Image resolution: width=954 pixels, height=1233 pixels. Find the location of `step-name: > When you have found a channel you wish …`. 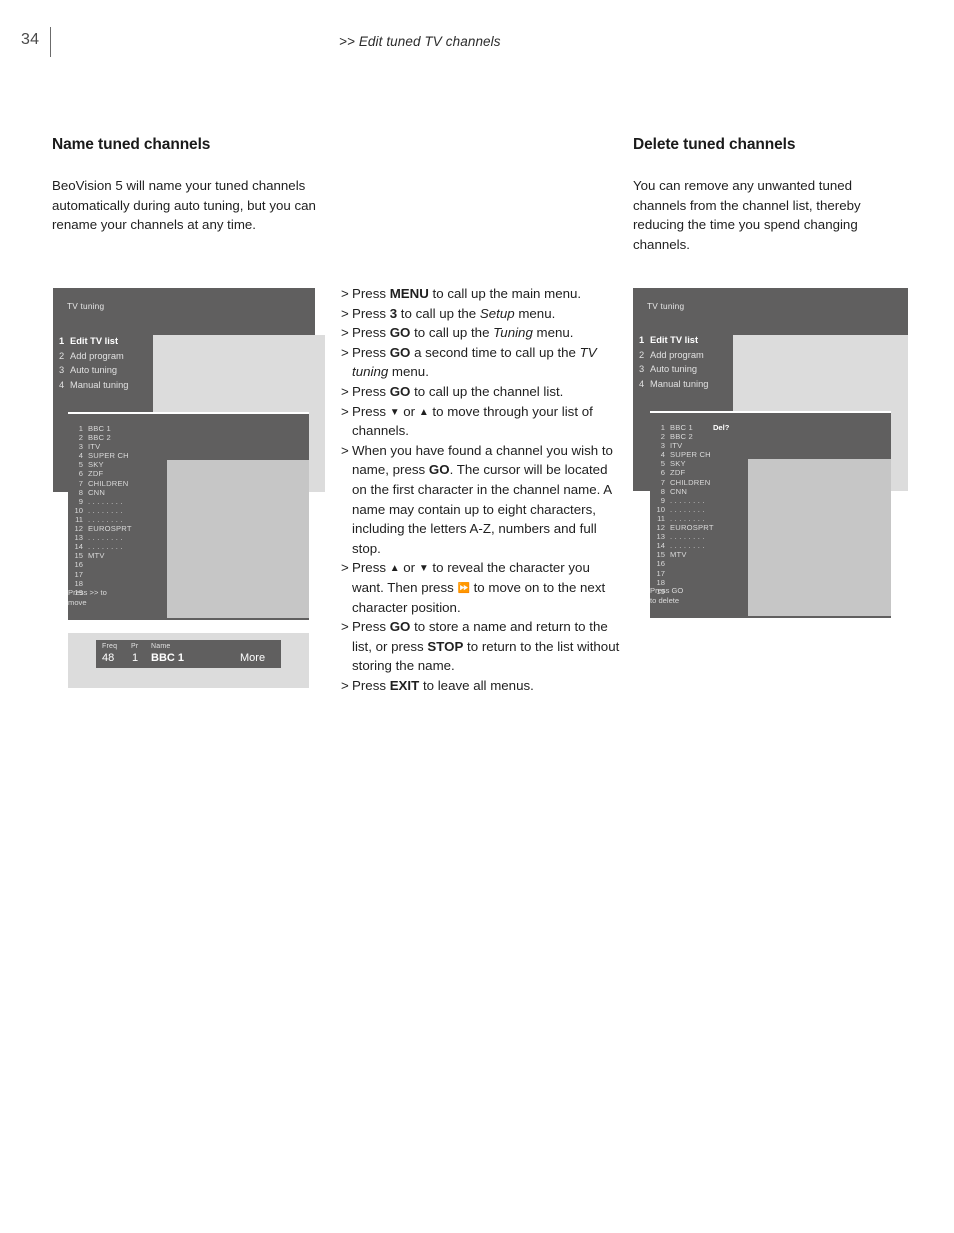

step-name: > When you have found a channel you wish … is located at coordinates (481, 500).